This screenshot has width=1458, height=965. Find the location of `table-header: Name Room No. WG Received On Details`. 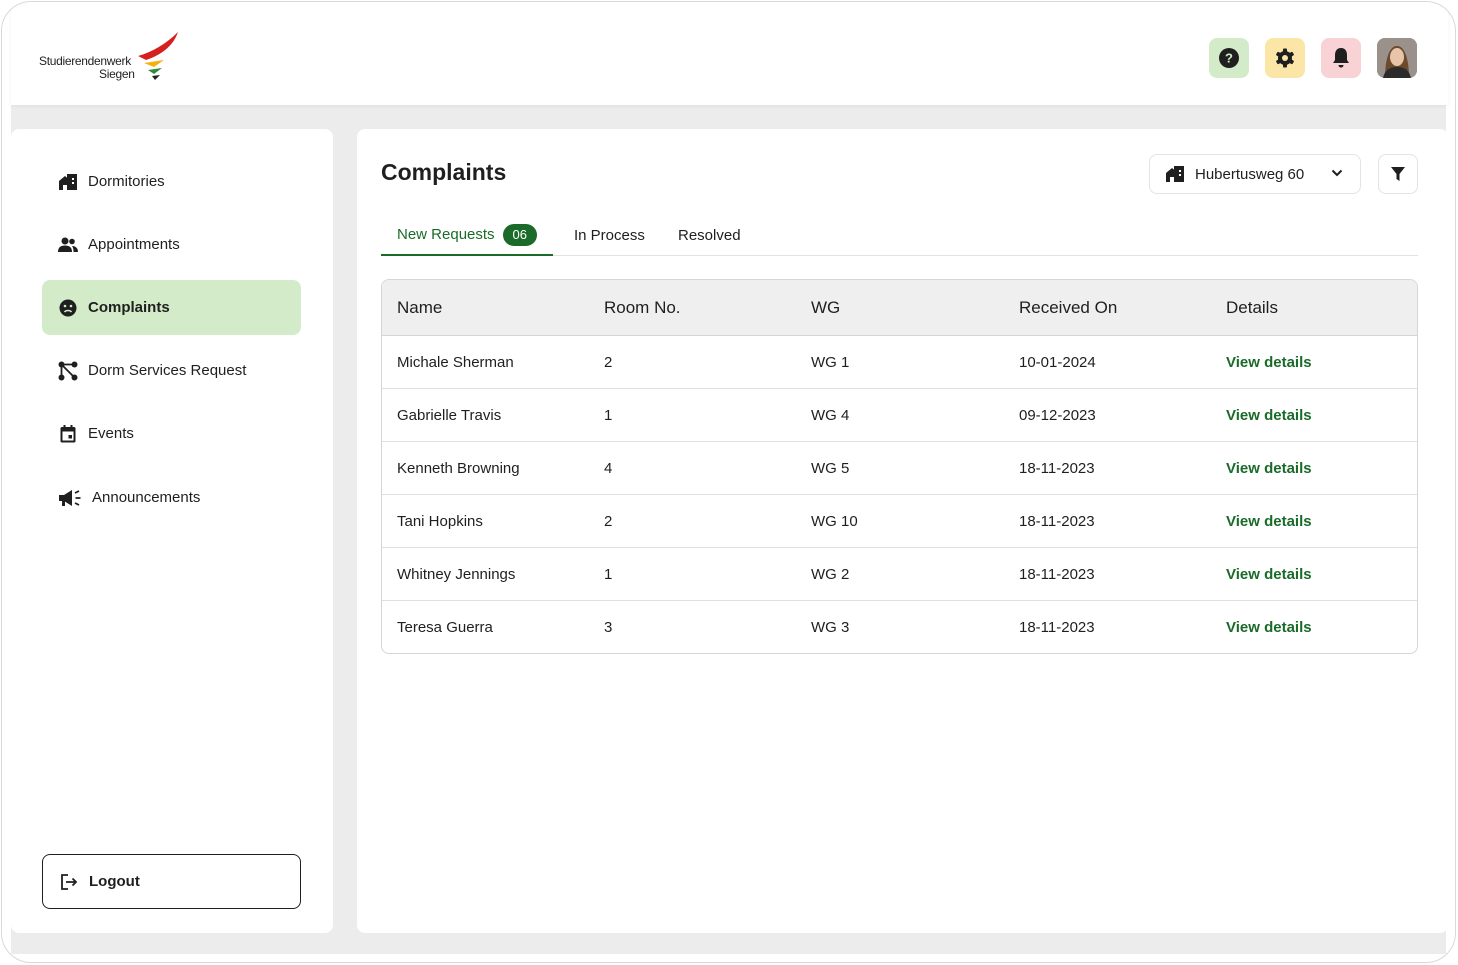

table-header: Name Room No. WG Received On Details is located at coordinates (899, 308).